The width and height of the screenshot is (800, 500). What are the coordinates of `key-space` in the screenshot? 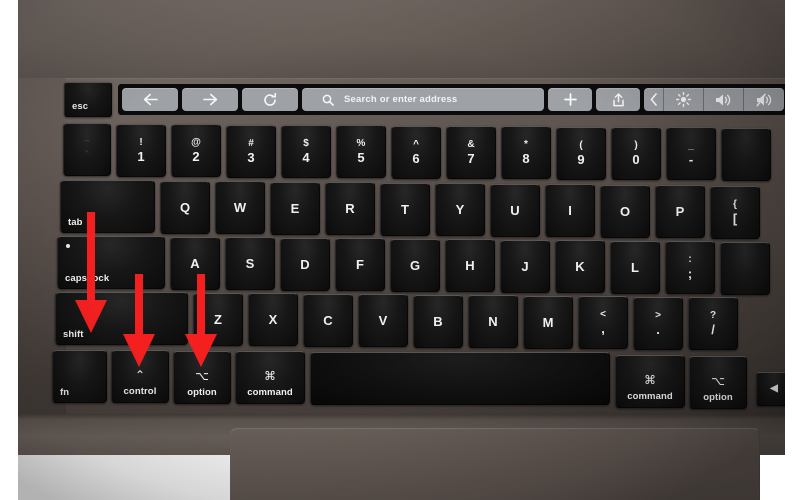 It's located at (460, 378).